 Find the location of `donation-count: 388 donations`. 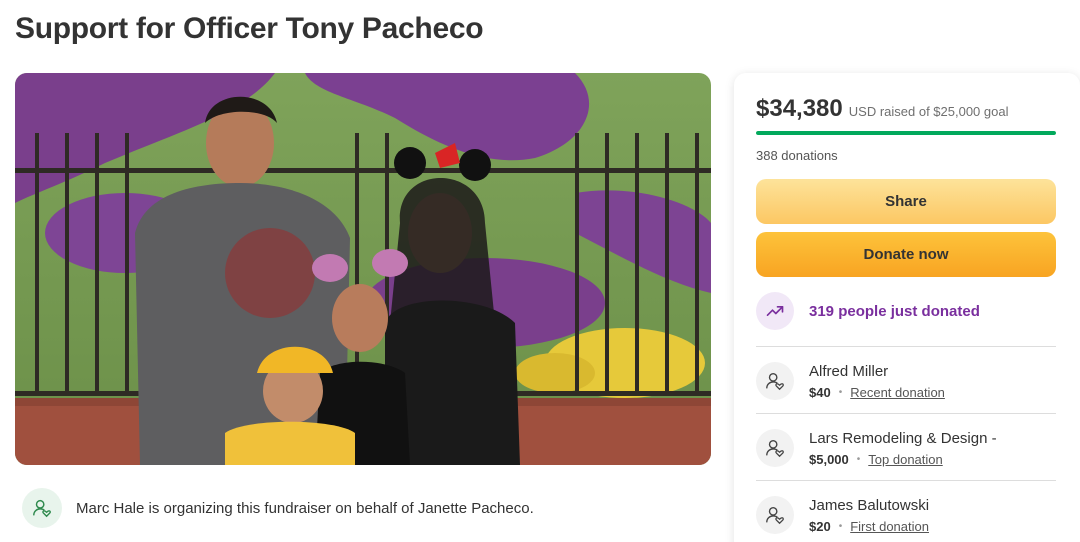

donation-count: 388 donations is located at coordinates (797, 155).